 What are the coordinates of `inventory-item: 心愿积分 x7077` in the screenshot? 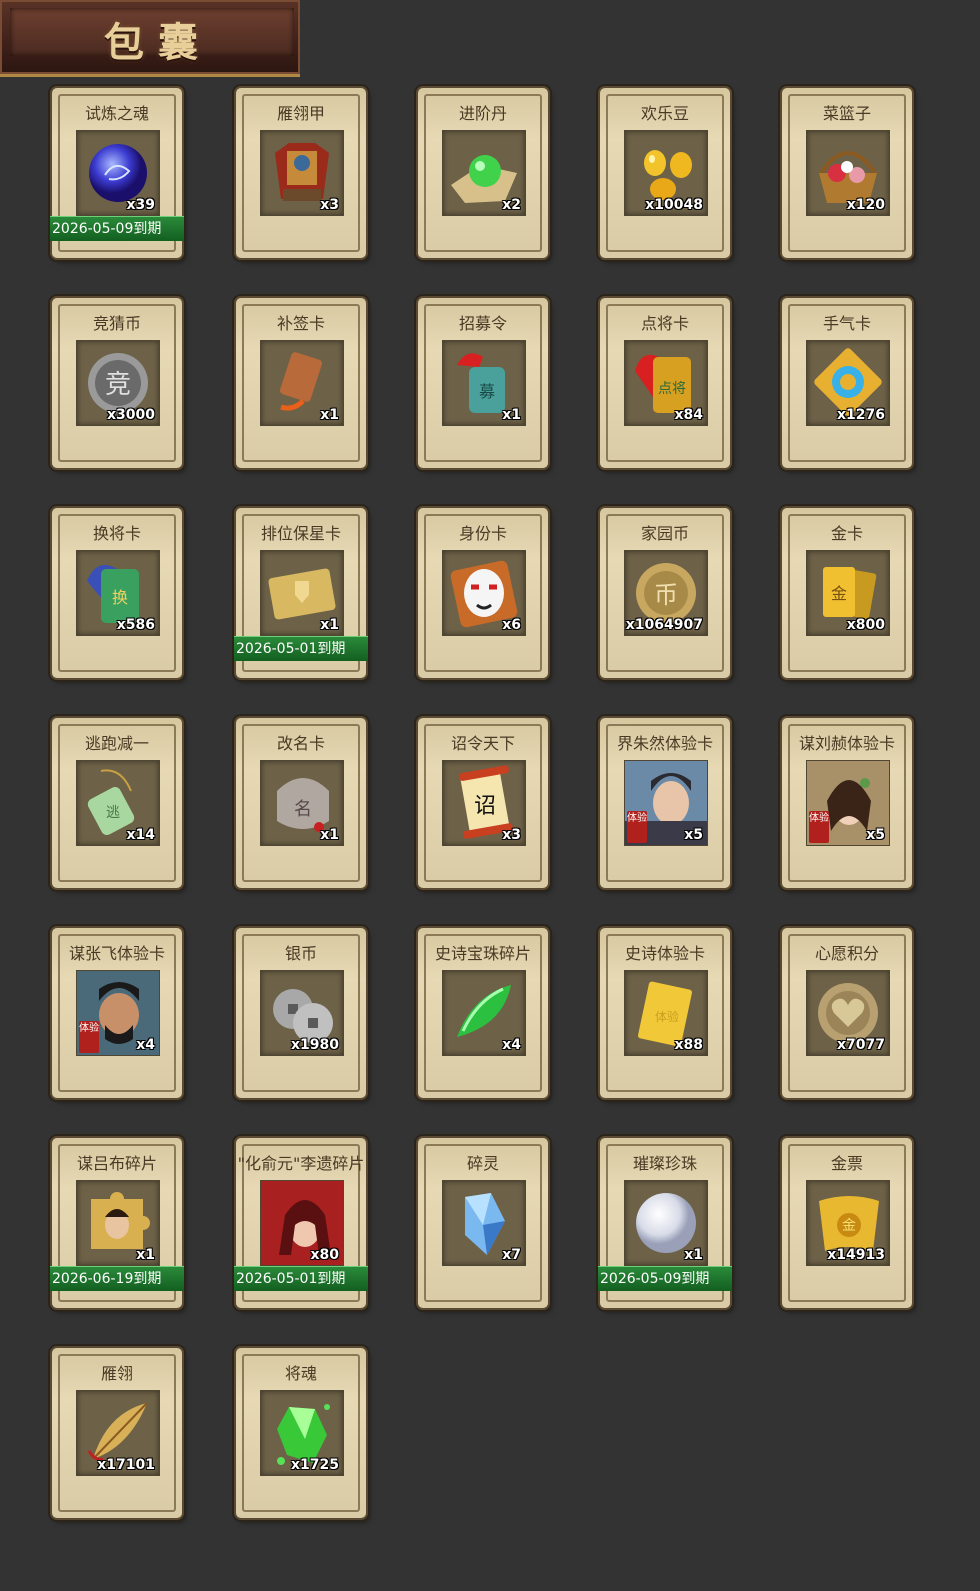 It's located at (847, 1013).